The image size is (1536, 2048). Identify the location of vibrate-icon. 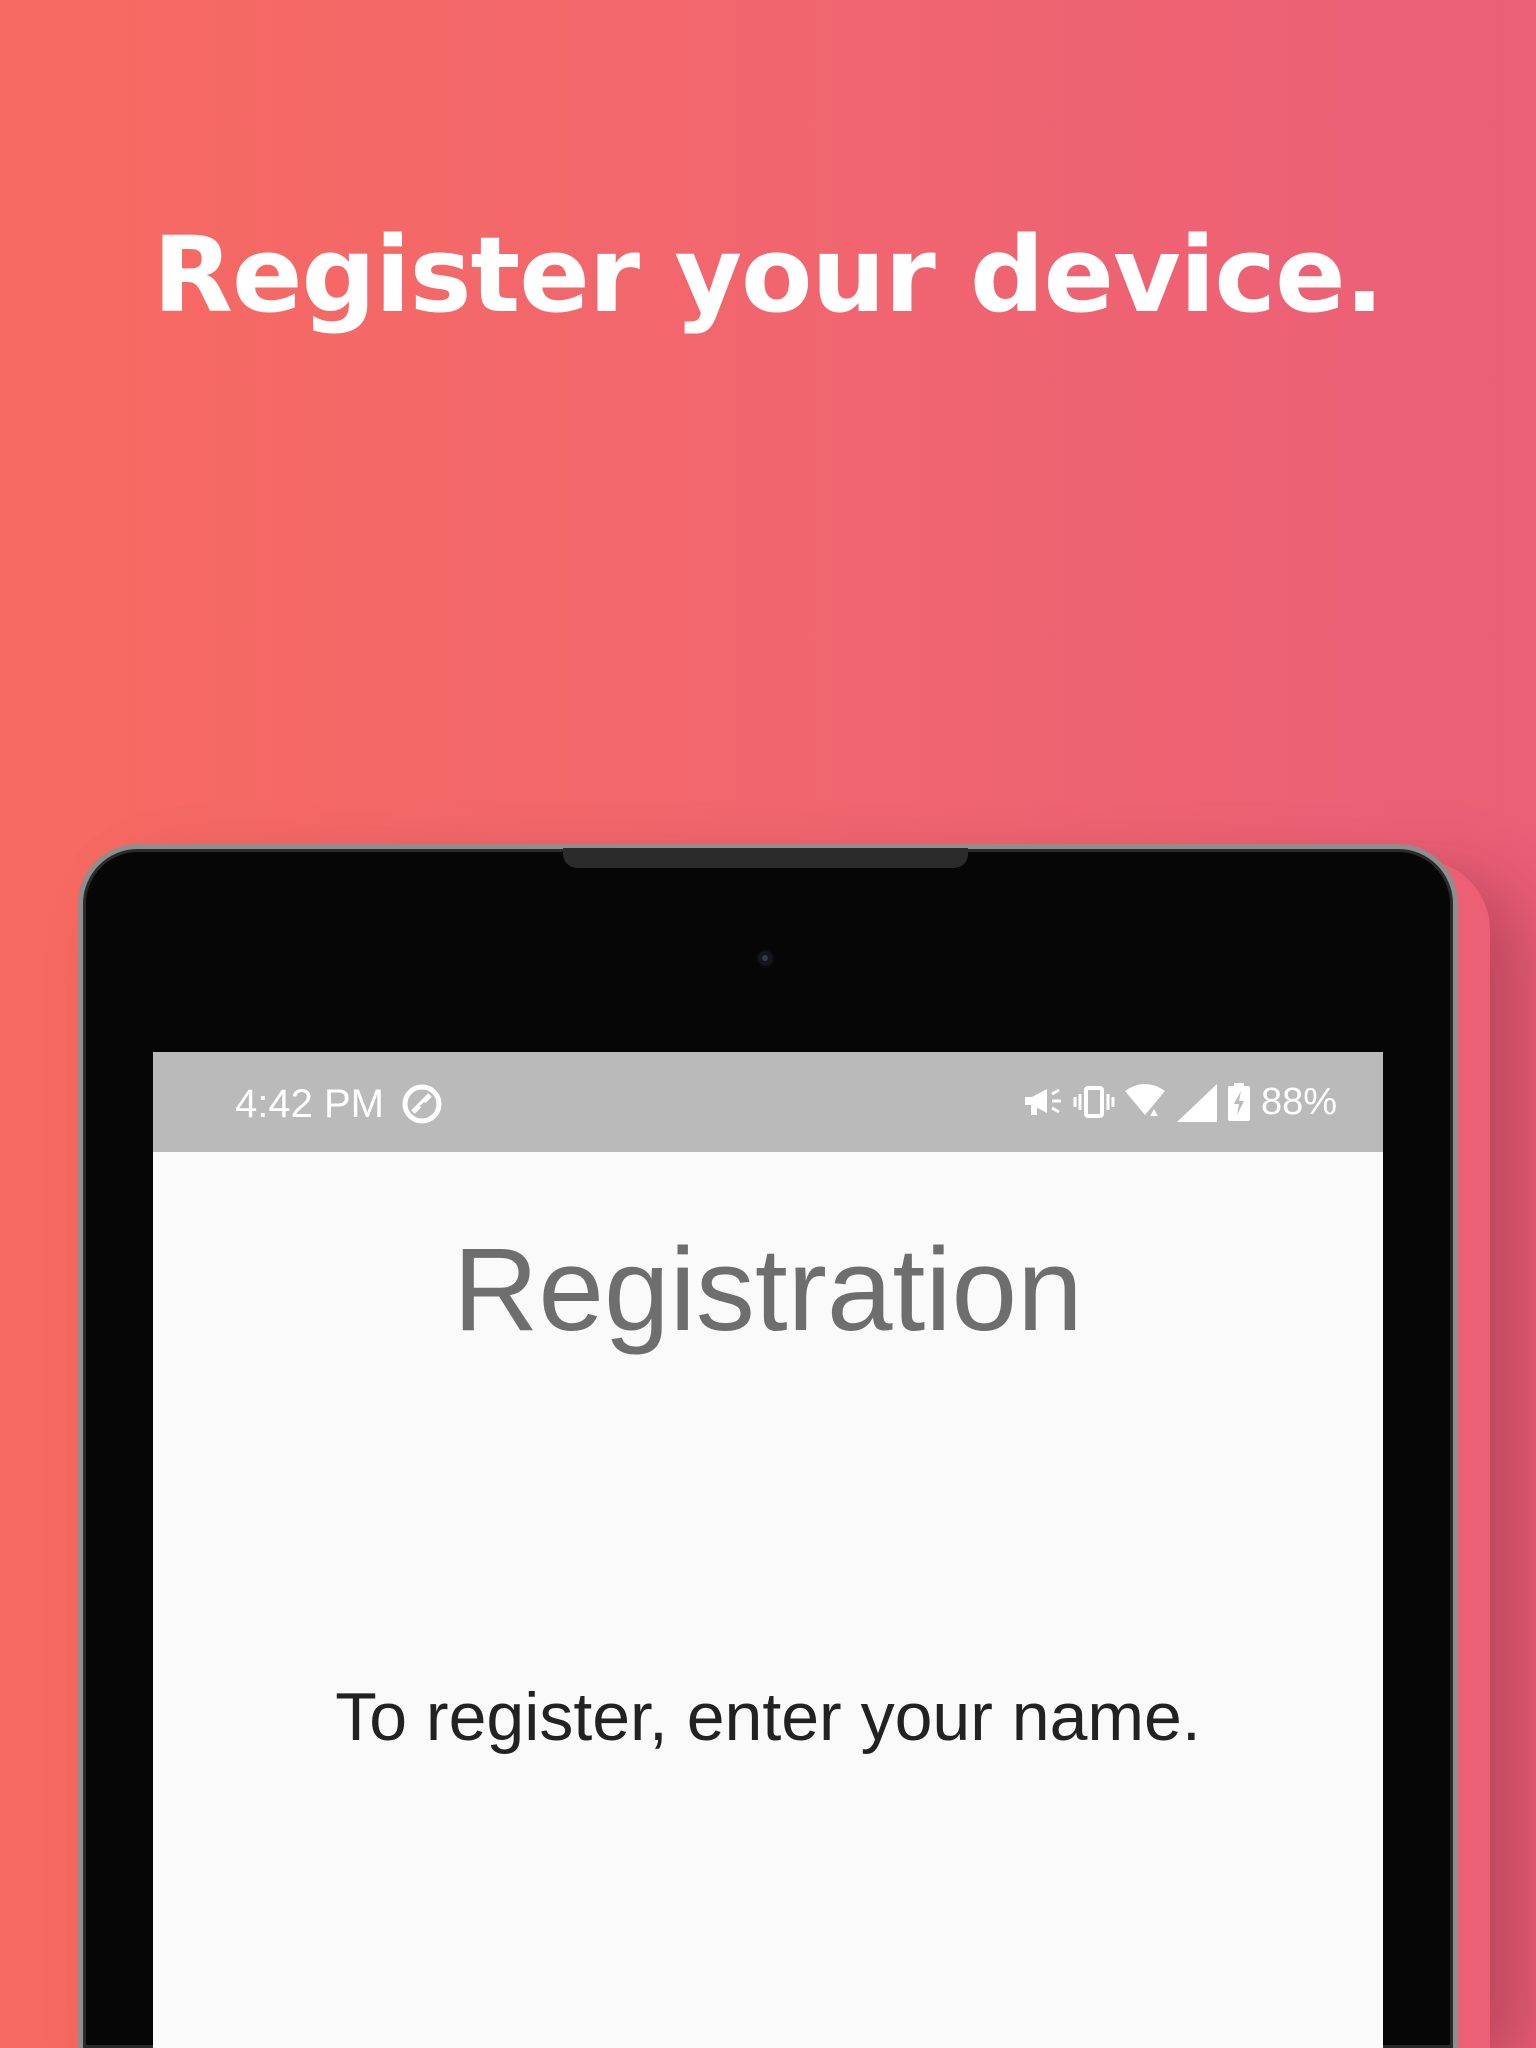
(1098, 1102).